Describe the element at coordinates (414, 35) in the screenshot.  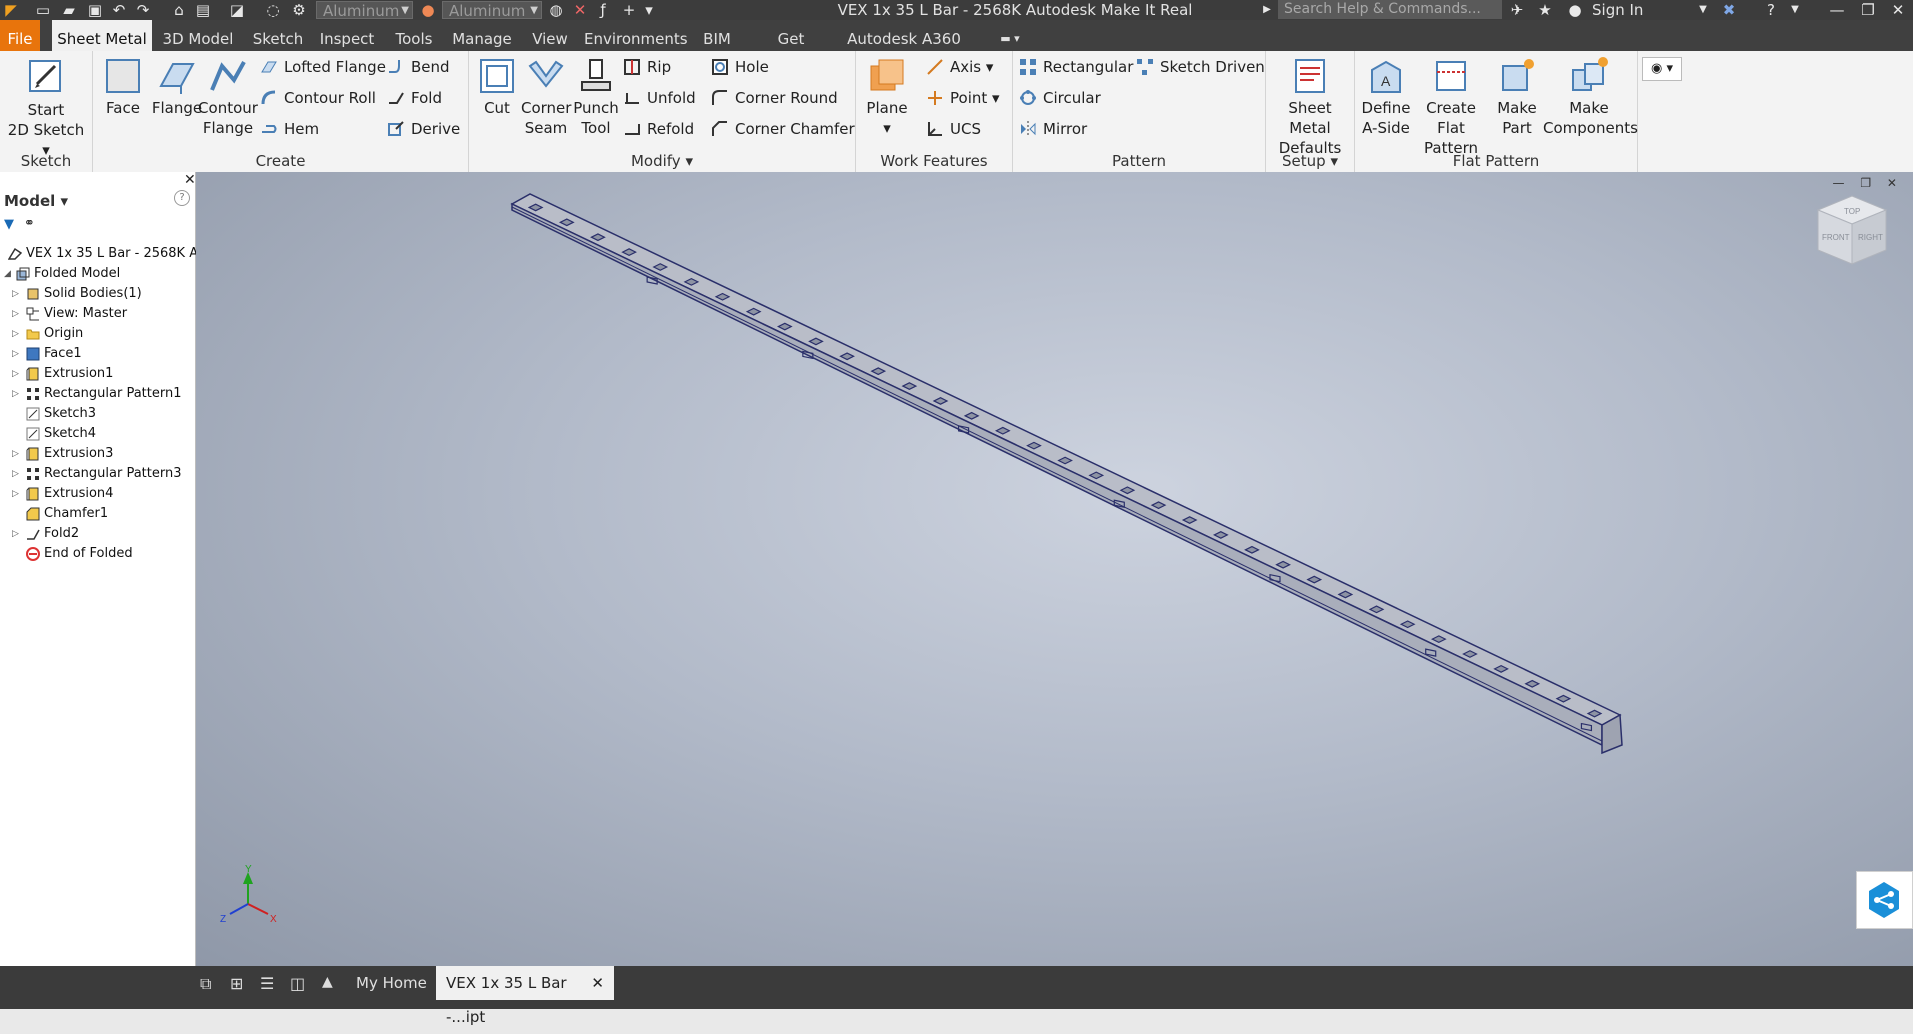
I see `tab-tools: Tools` at that location.